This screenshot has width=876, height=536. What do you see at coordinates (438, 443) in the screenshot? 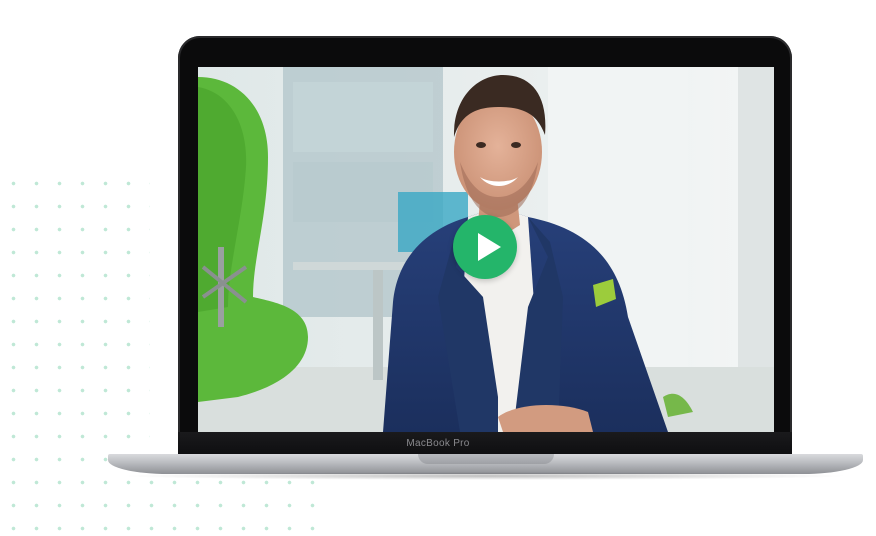
I see `laptop-brand-label: MacBook Pro` at bounding box center [438, 443].